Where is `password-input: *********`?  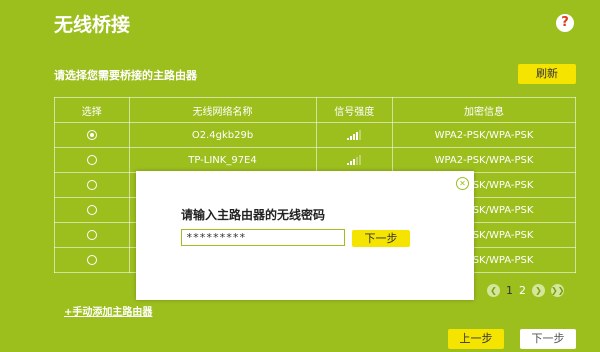
password-input: ********* is located at coordinates (263, 237).